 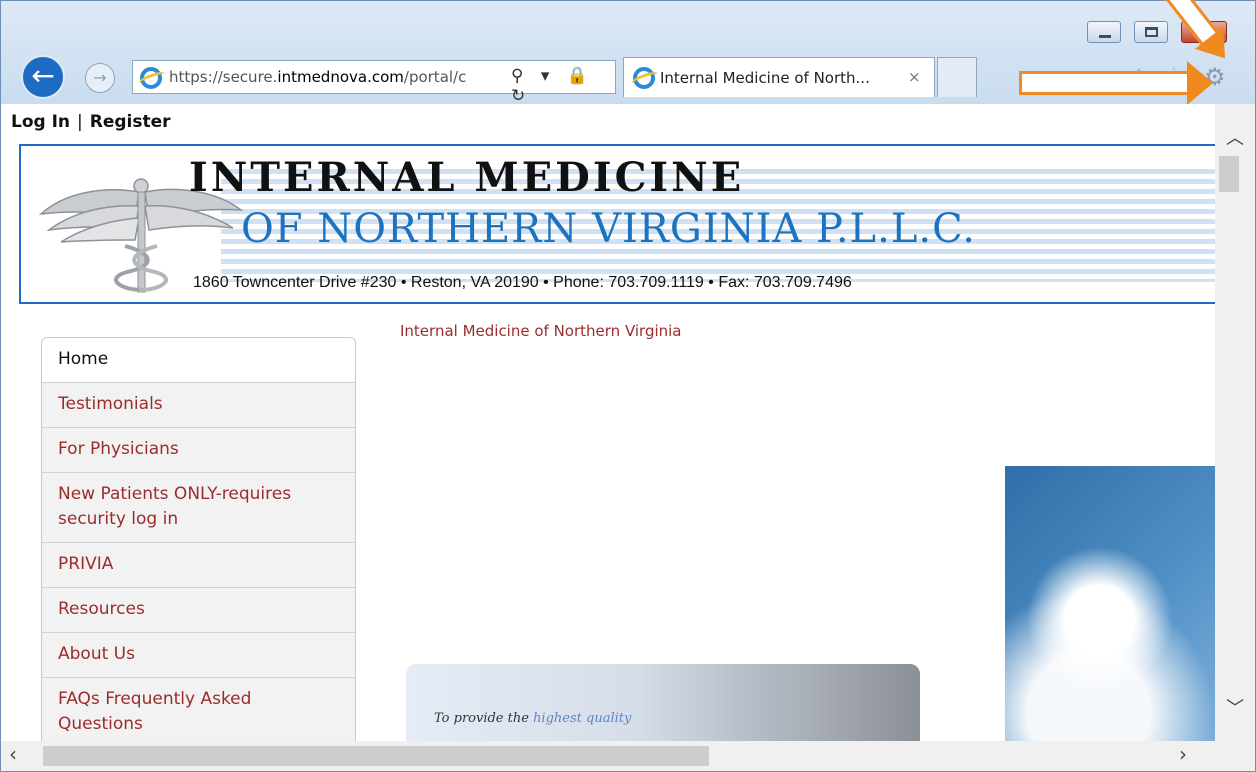 I want to click on url-domain: intmednova.com, so click(x=340, y=77).